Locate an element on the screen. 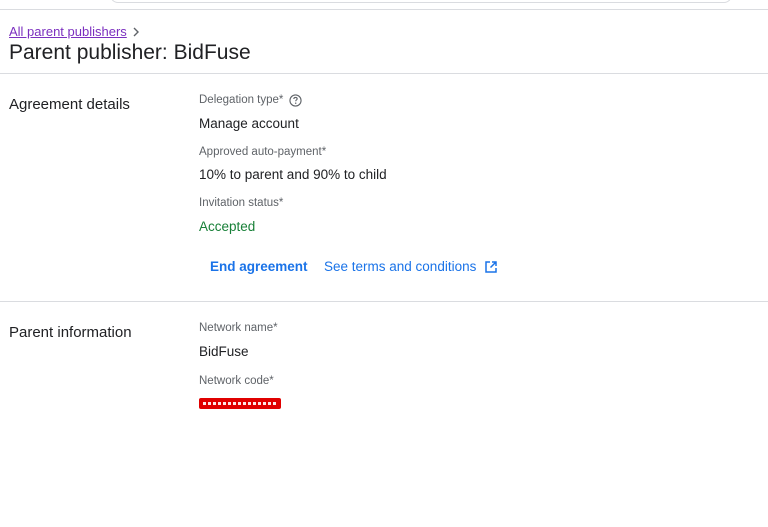 The width and height of the screenshot is (768, 527). breadcrumb-link-all-parent-publishers: All parent publishers is located at coordinates (68, 32).